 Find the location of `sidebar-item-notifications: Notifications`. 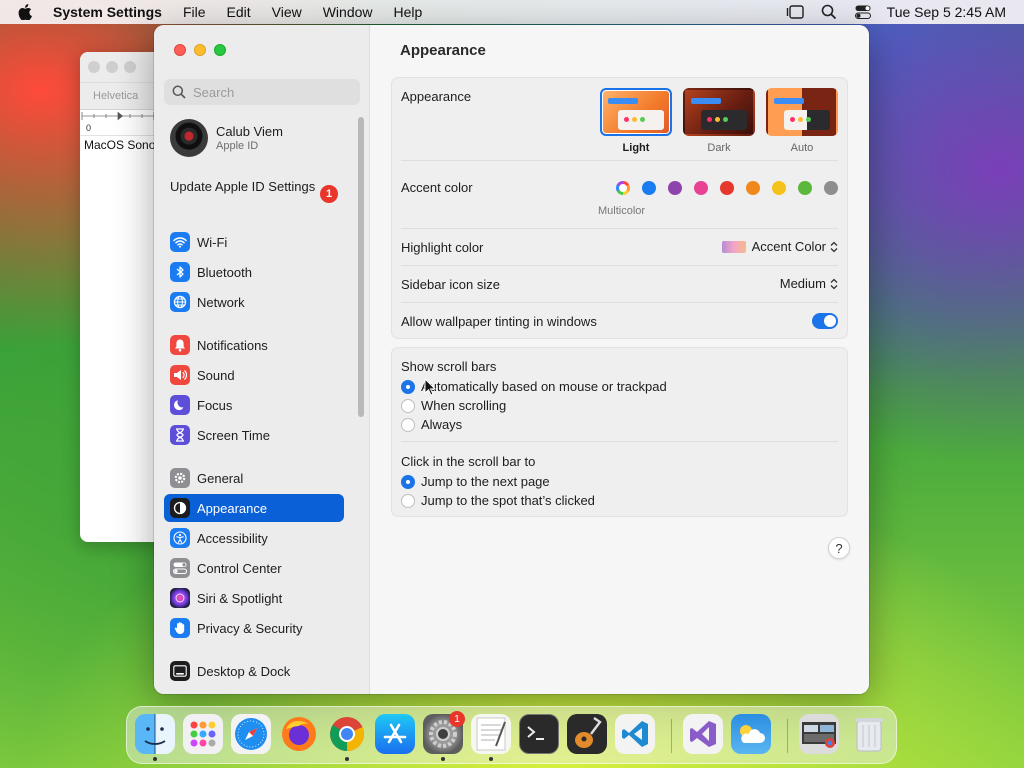

sidebar-item-notifications: Notifications is located at coordinates (254, 345).